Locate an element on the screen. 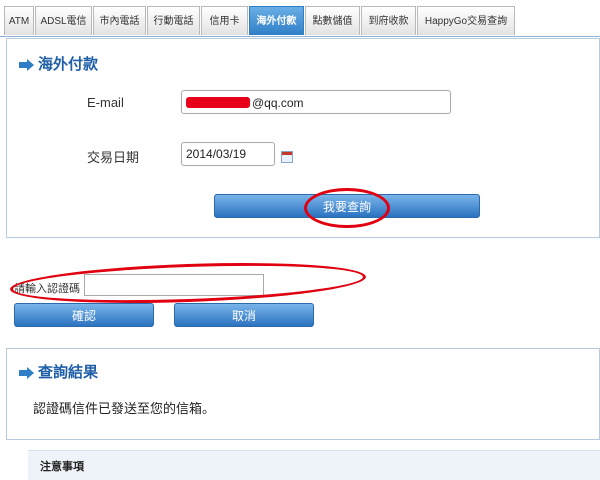 The image size is (600, 480). cancel-button: 取消 is located at coordinates (244, 315).